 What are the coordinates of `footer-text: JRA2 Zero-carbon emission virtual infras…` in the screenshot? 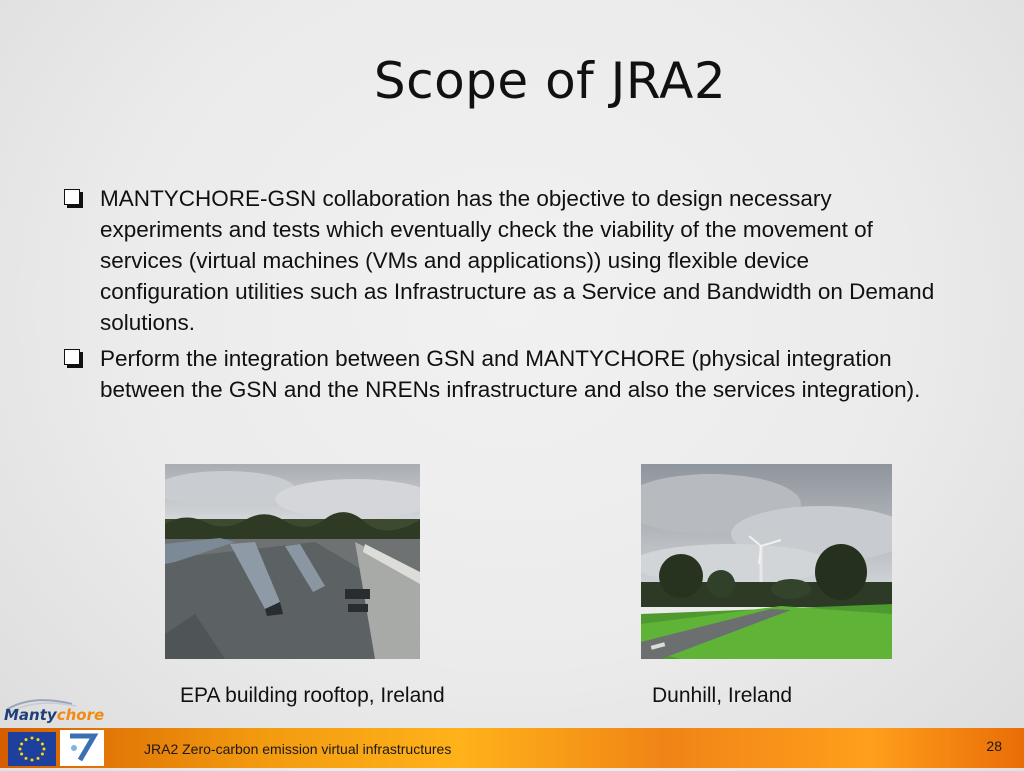 It's located at (298, 749).